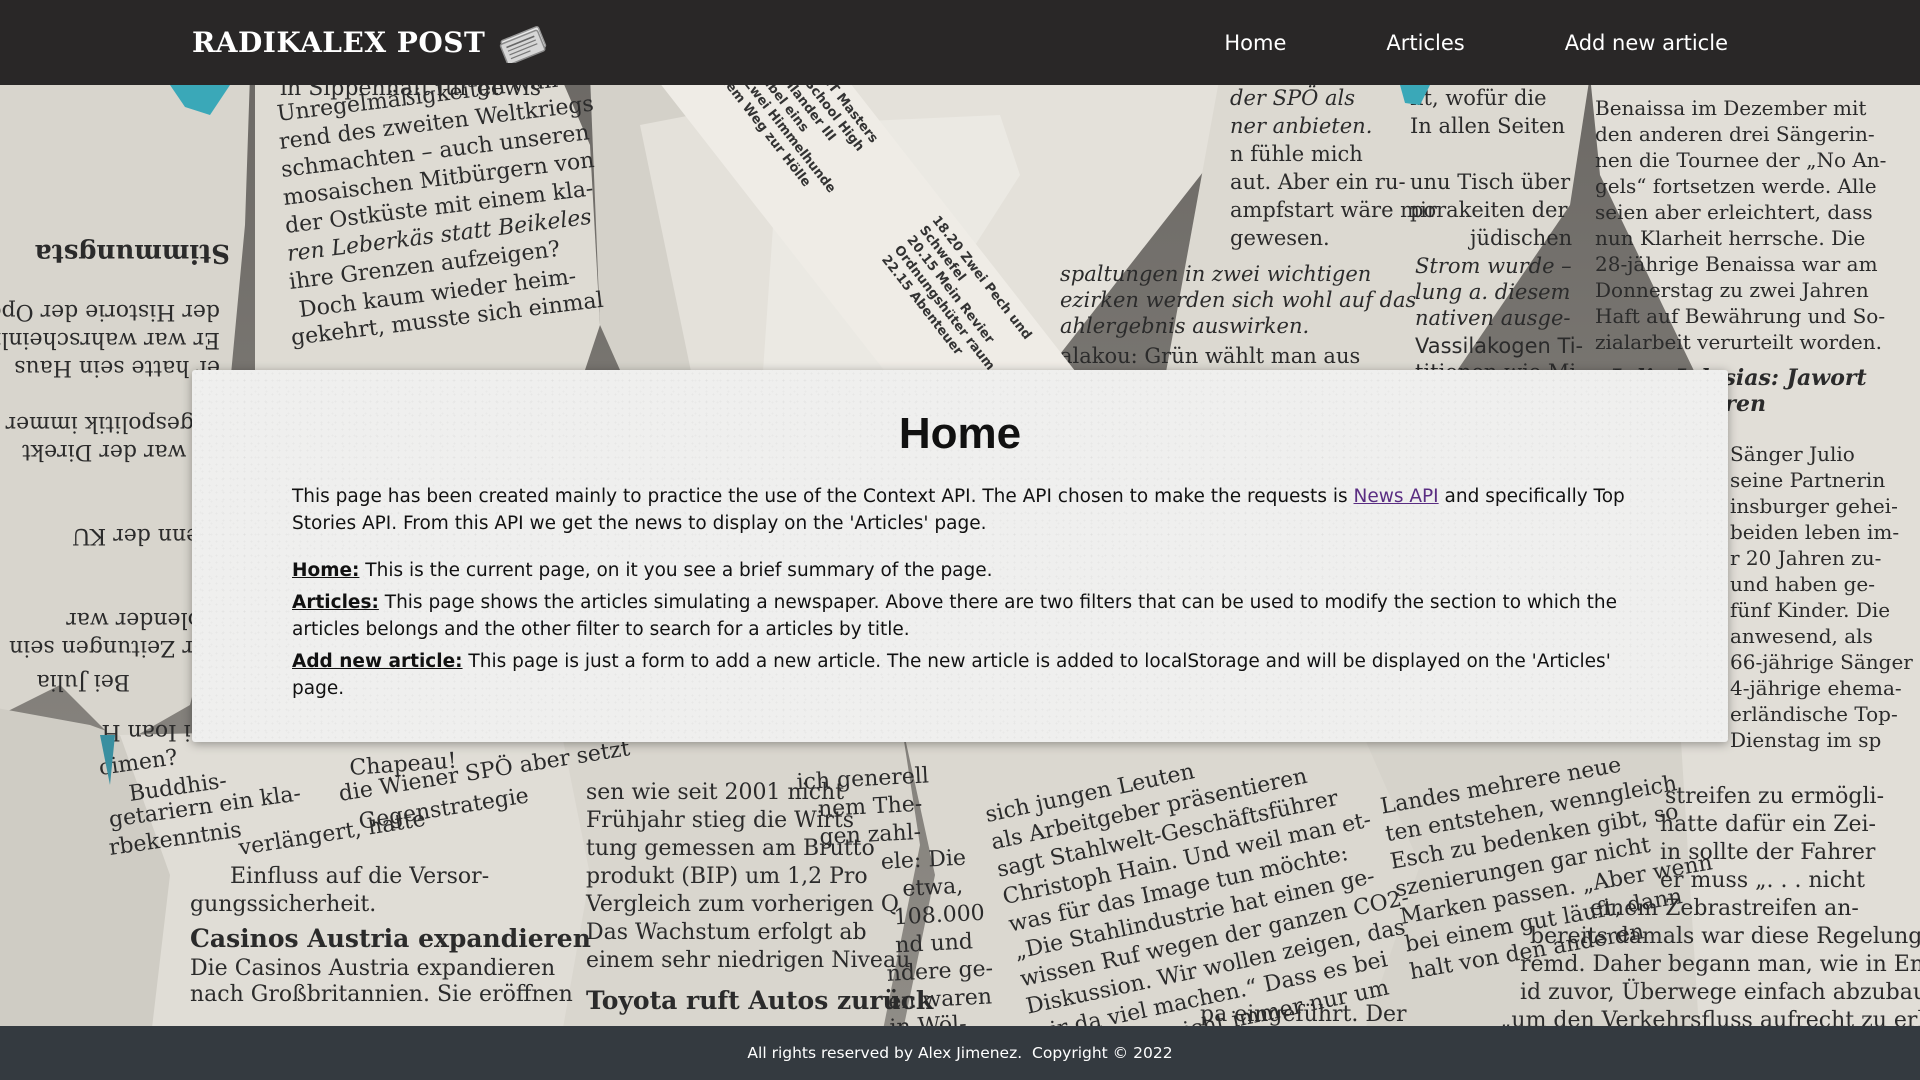  Describe the element at coordinates (1816, 688) in the screenshot. I see `bg-text: 4-jährige ehema-` at that location.